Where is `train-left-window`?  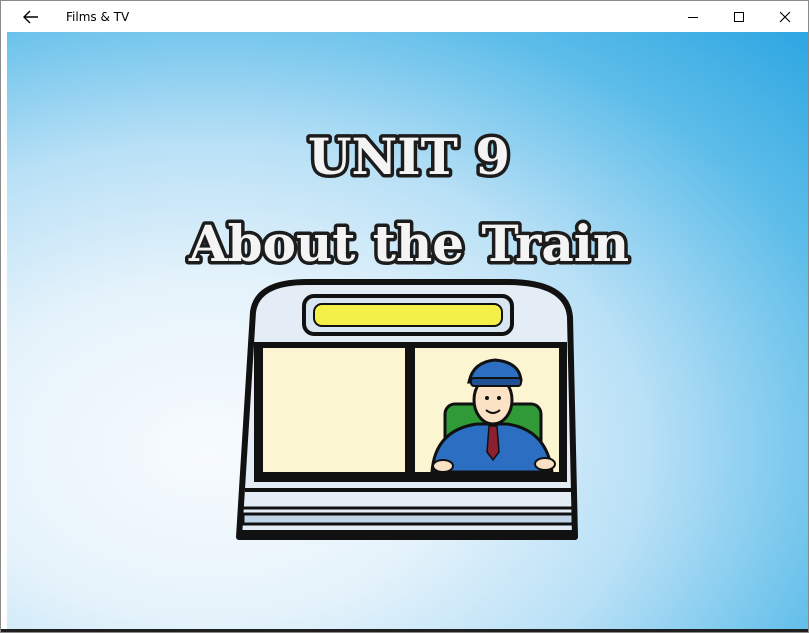 train-left-window is located at coordinates (334, 410).